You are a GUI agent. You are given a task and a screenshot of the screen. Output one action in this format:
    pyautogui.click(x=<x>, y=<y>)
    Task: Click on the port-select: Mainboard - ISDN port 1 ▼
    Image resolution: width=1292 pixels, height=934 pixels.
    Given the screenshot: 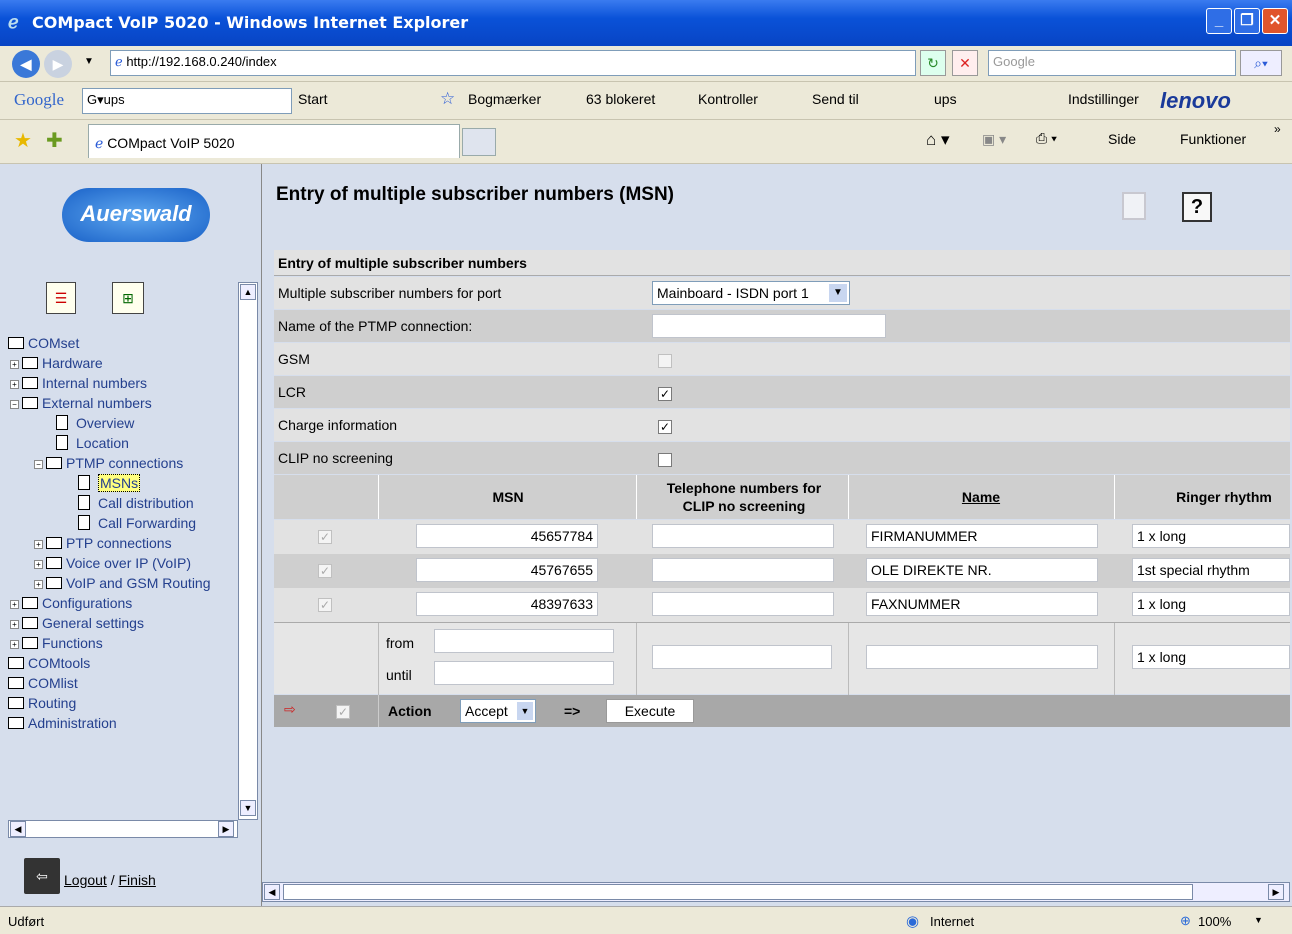 What is the action you would take?
    pyautogui.click(x=751, y=293)
    